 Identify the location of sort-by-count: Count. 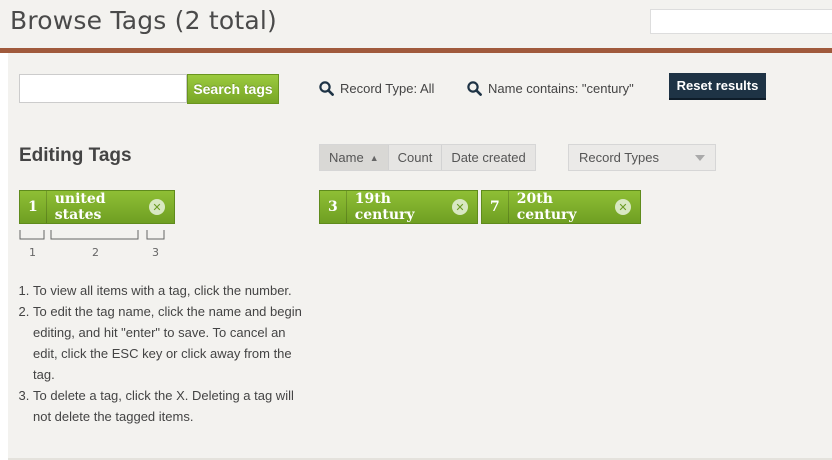
(416, 157).